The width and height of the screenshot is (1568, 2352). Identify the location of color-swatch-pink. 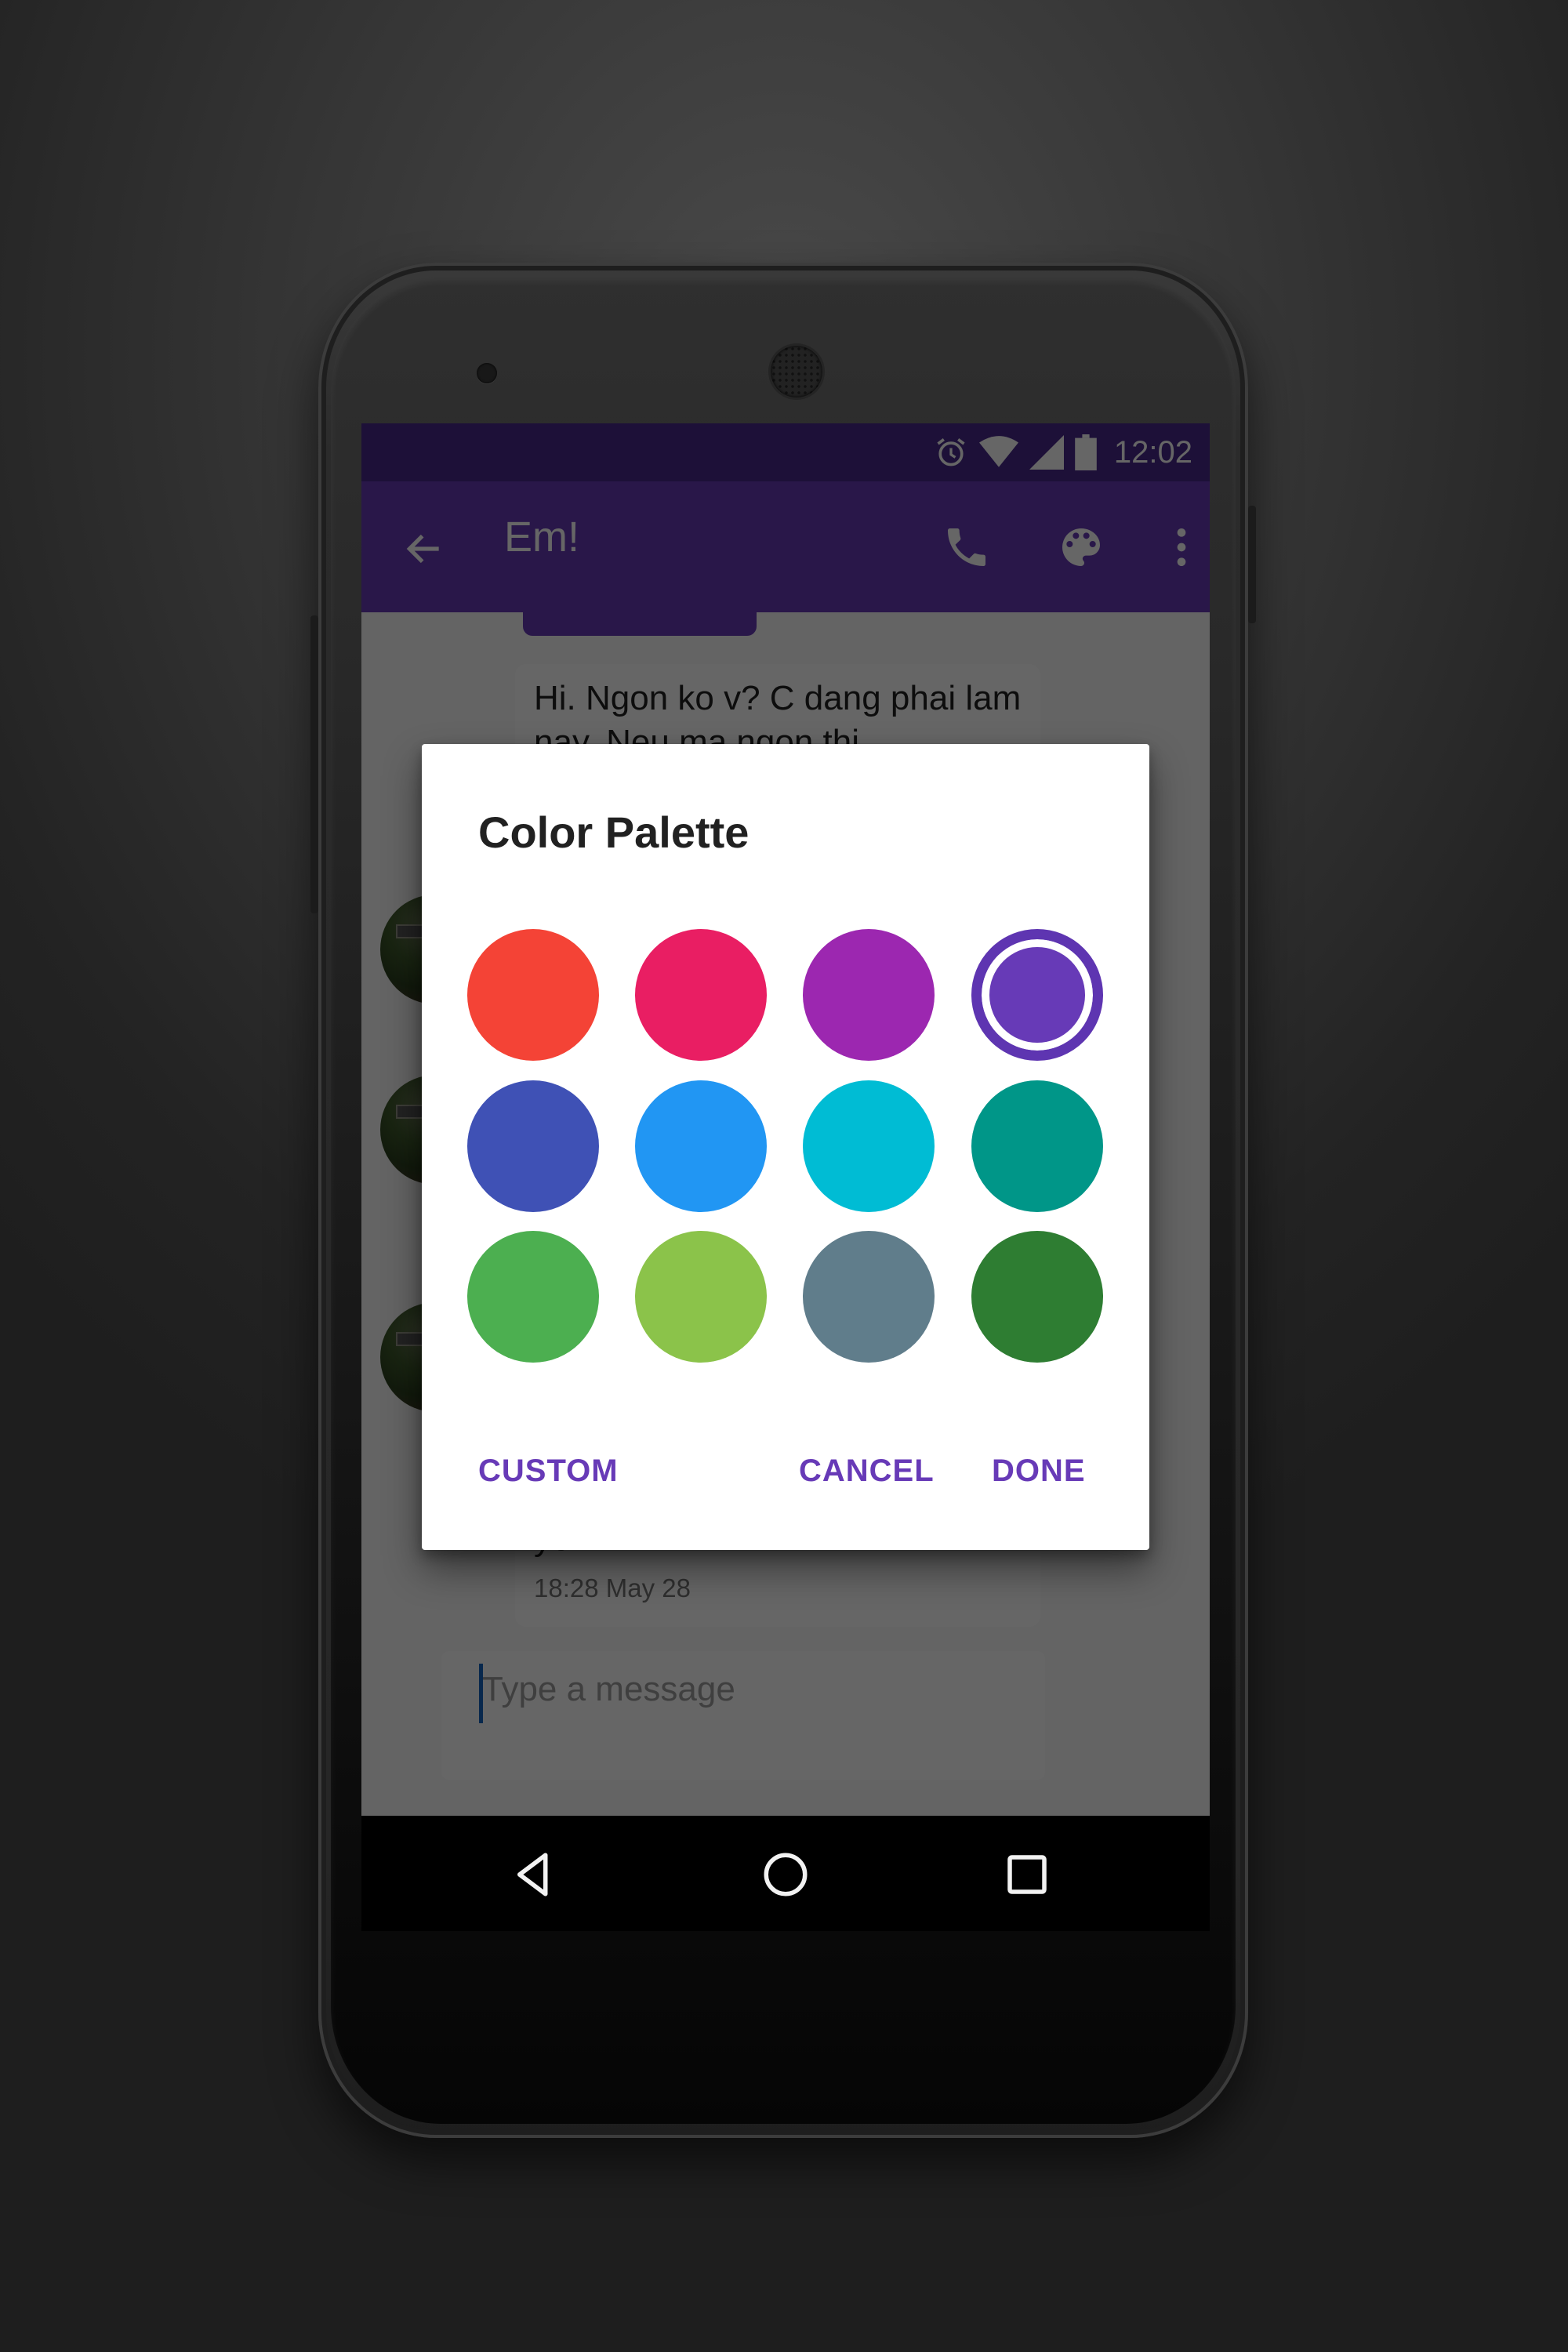
(701, 995).